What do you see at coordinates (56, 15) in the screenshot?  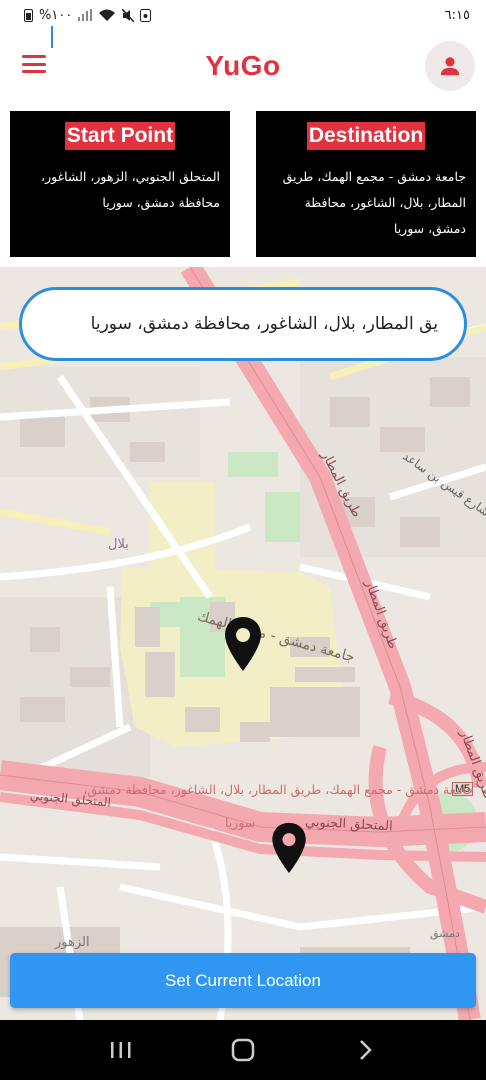 I see `battery-percent: %١٠٠` at bounding box center [56, 15].